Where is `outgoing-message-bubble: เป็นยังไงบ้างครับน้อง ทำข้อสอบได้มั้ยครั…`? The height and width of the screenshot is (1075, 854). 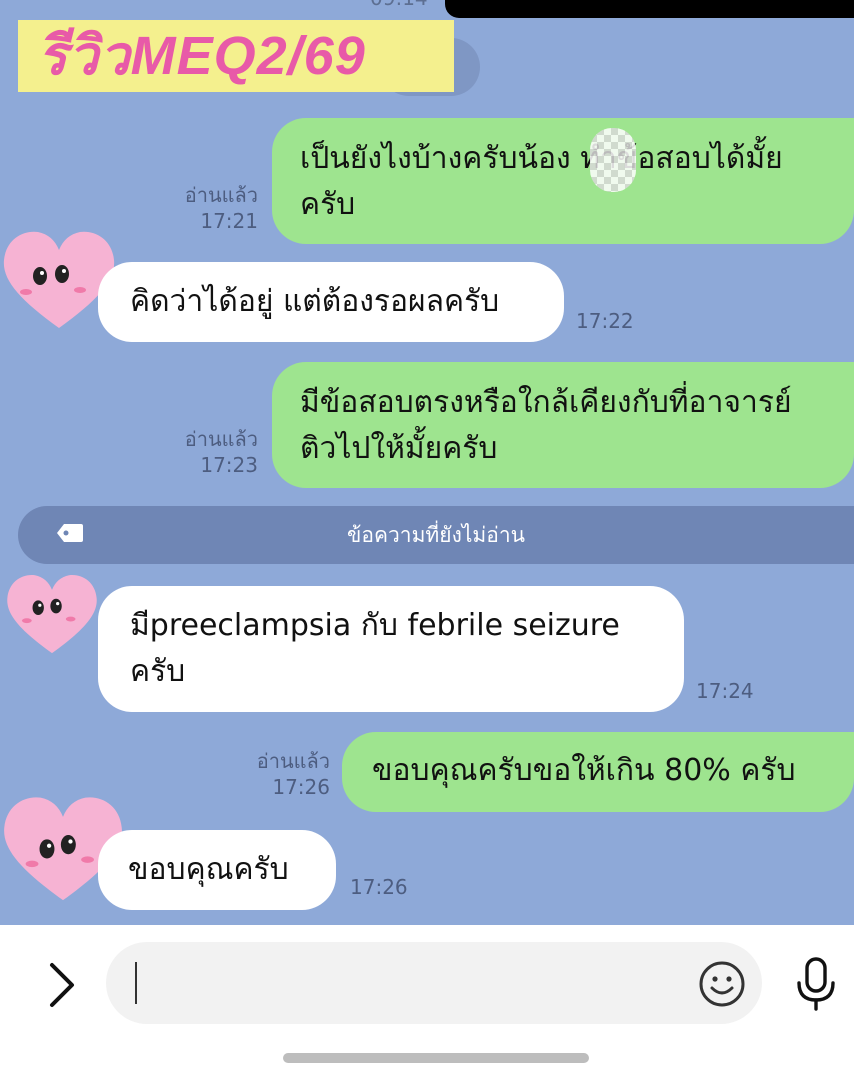 outgoing-message-bubble: เป็นยังไงบ้างครับน้อง ทำข้อสอบได้มั้ยครั… is located at coordinates (563, 181).